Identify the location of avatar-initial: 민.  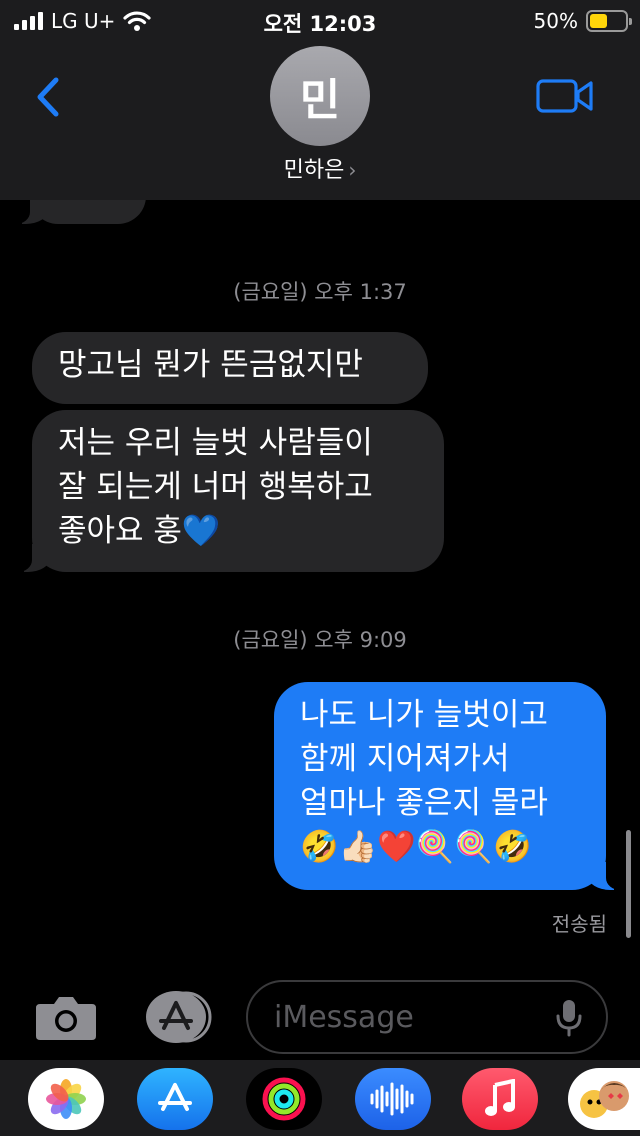
(320, 100).